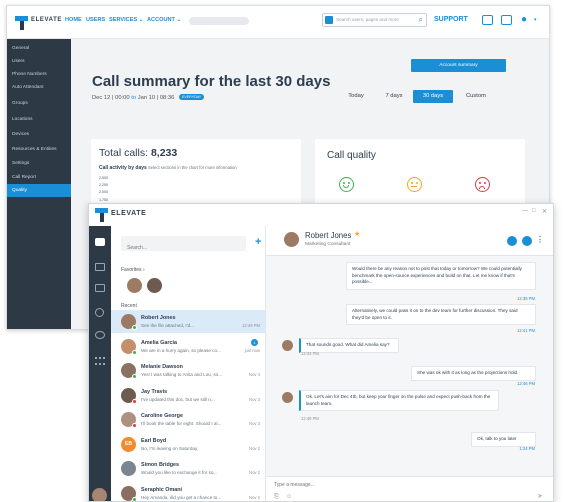 The width and height of the screenshot is (564, 502). Describe the element at coordinates (254, 472) in the screenshot. I see `contact-time: Nov 2` at that location.